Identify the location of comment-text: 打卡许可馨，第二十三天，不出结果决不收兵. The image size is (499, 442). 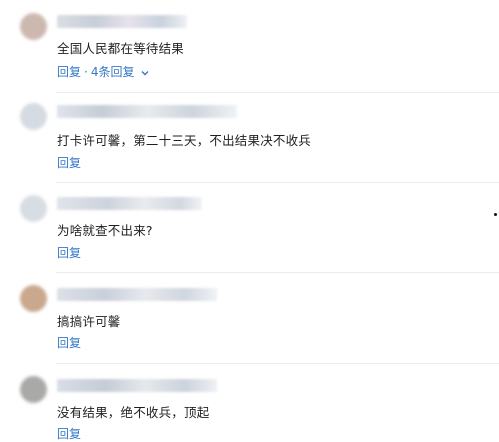
(184, 140).